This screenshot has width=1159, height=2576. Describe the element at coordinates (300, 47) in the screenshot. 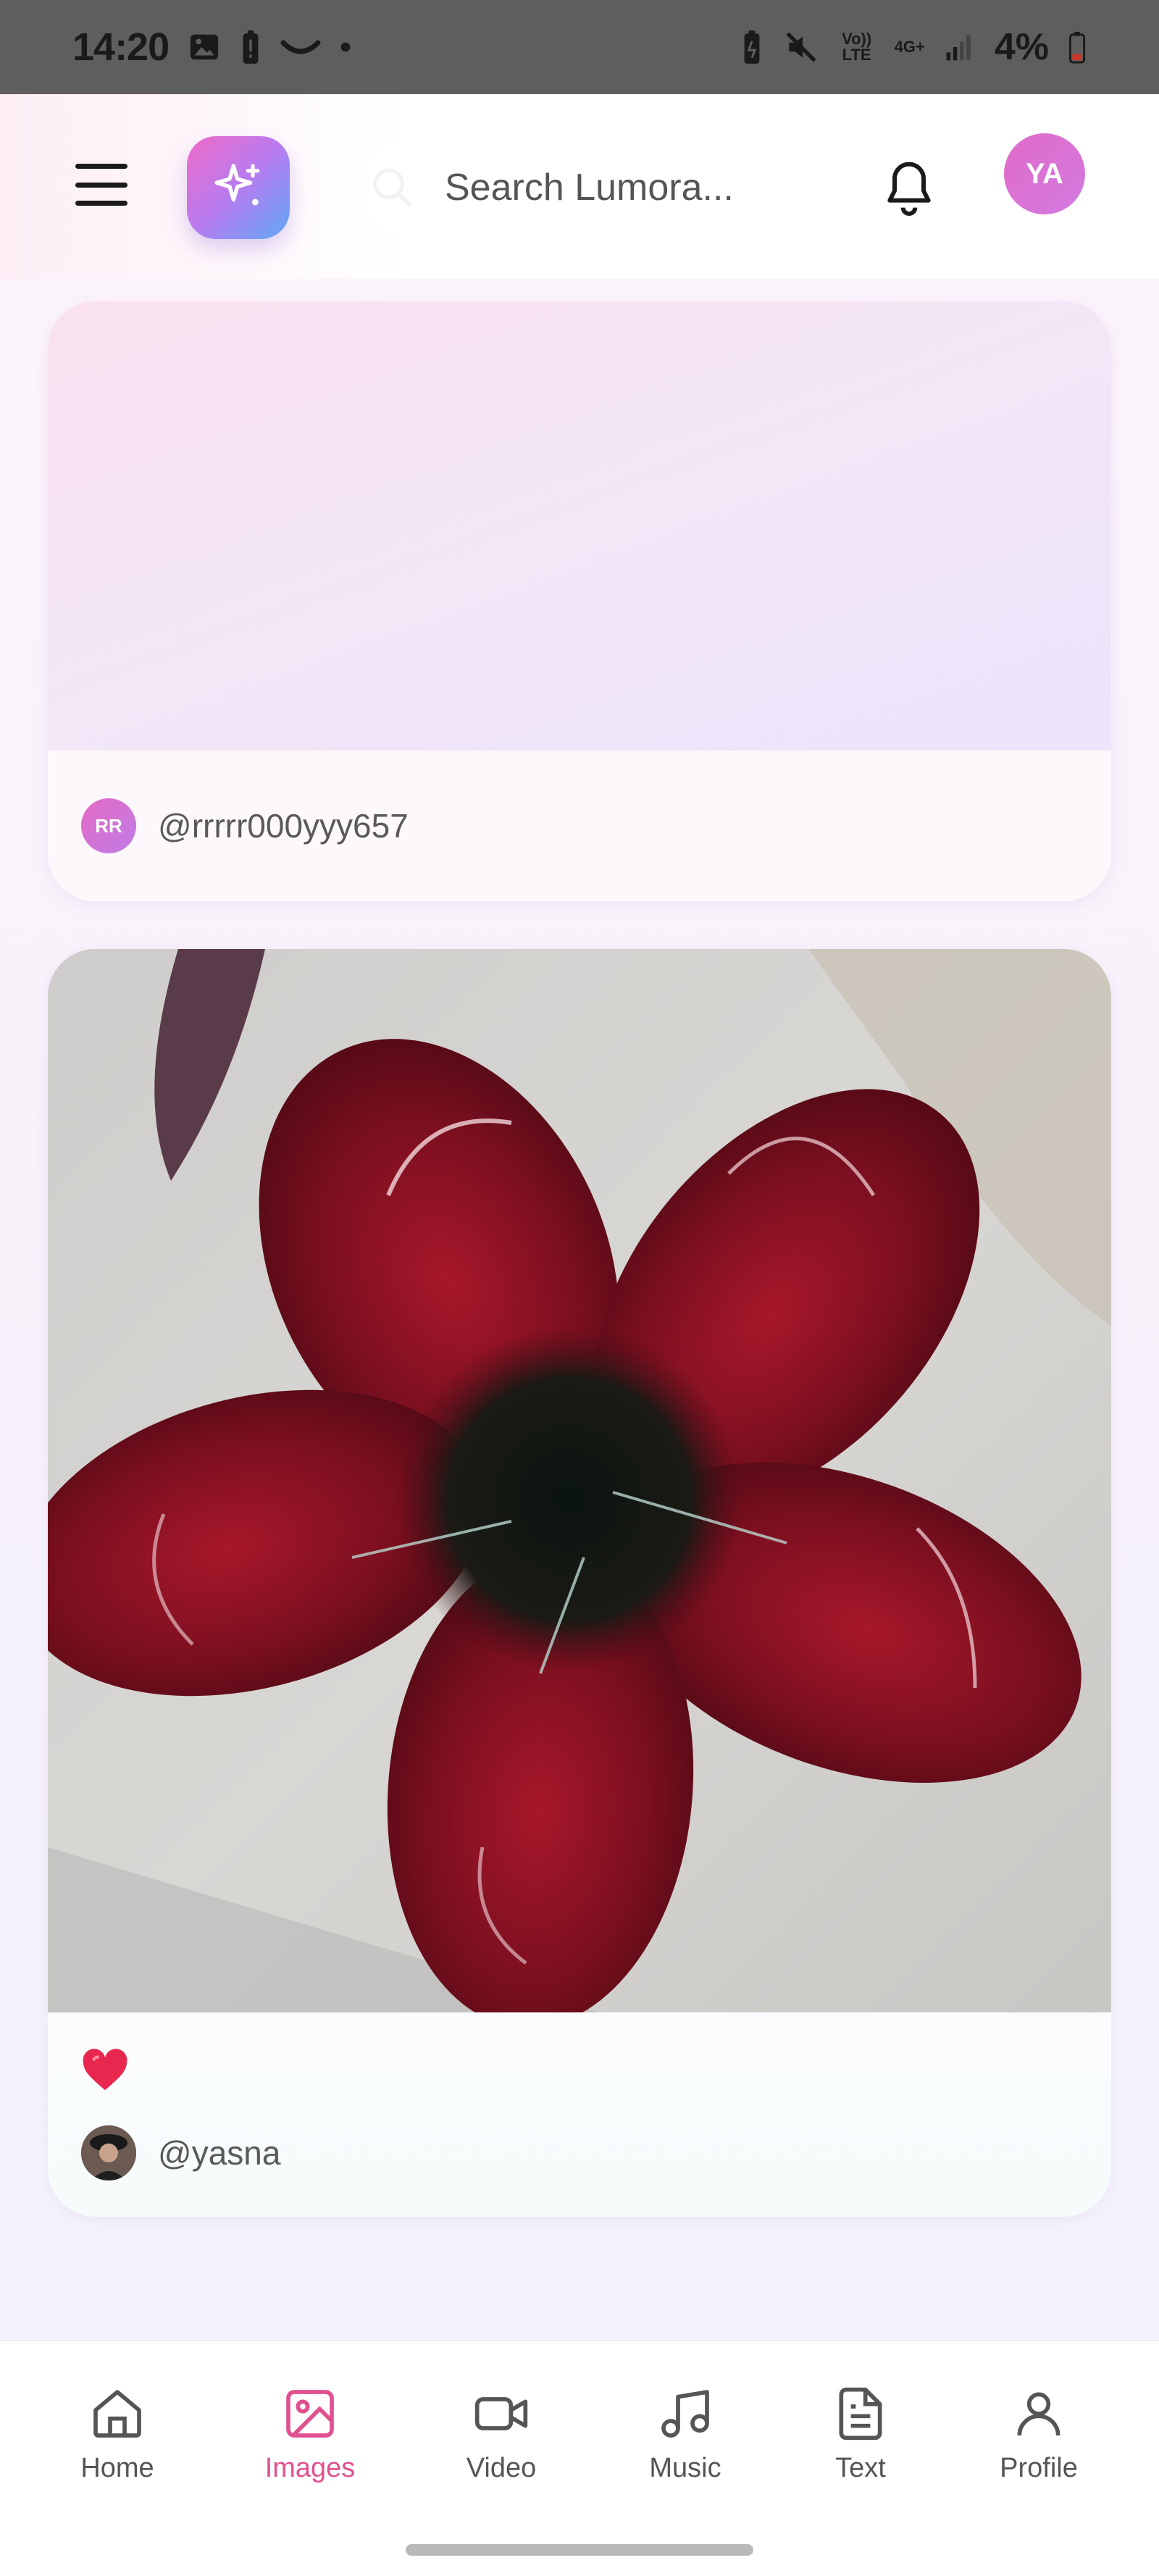

I see `smile-icon` at that location.